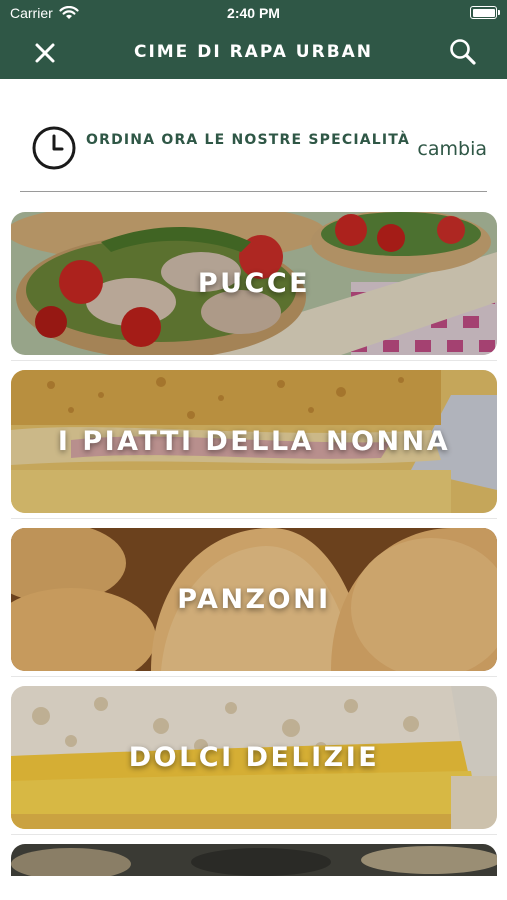 The height and width of the screenshot is (900, 507). I want to click on category-card-partial, so click(254, 860).